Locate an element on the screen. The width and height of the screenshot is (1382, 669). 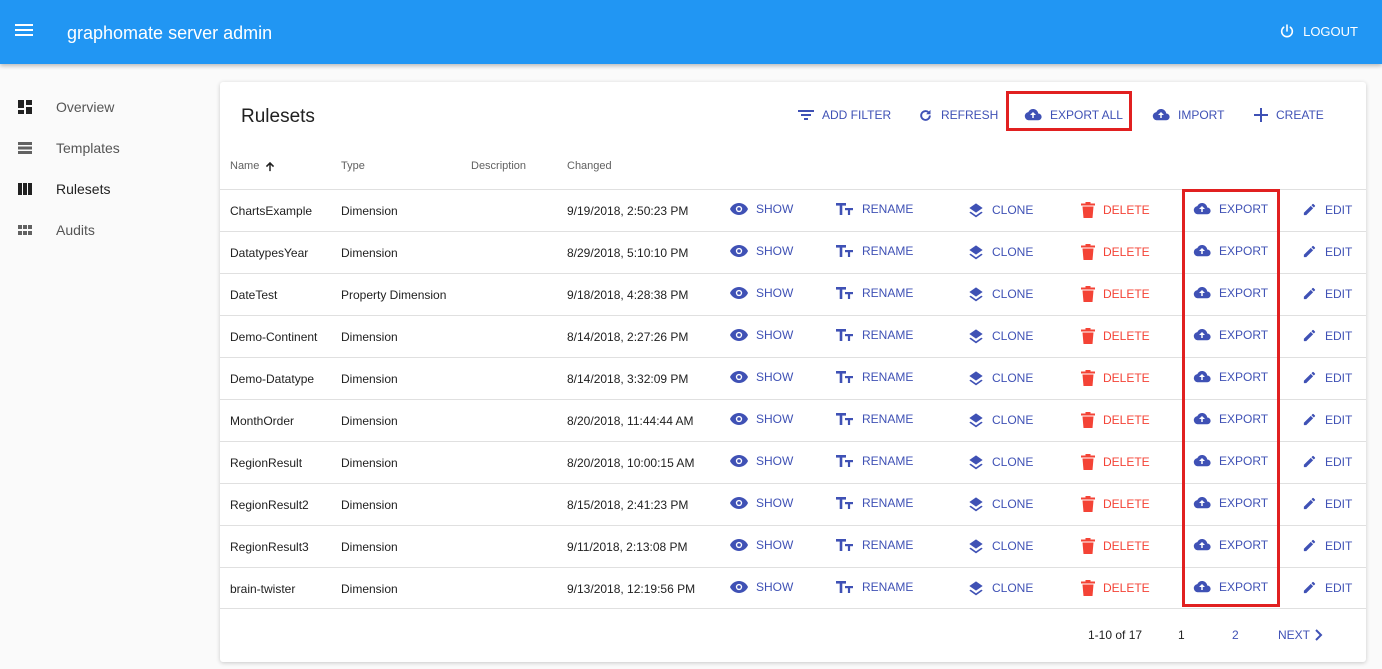
sidebar-item-templates: Templates is located at coordinates (100, 147).